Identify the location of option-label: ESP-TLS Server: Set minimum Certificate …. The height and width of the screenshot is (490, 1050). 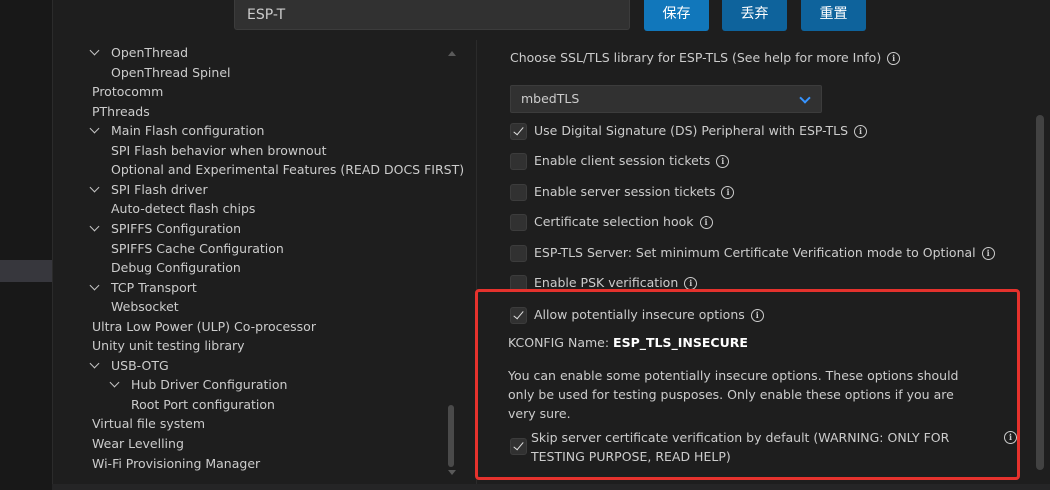
(755, 252).